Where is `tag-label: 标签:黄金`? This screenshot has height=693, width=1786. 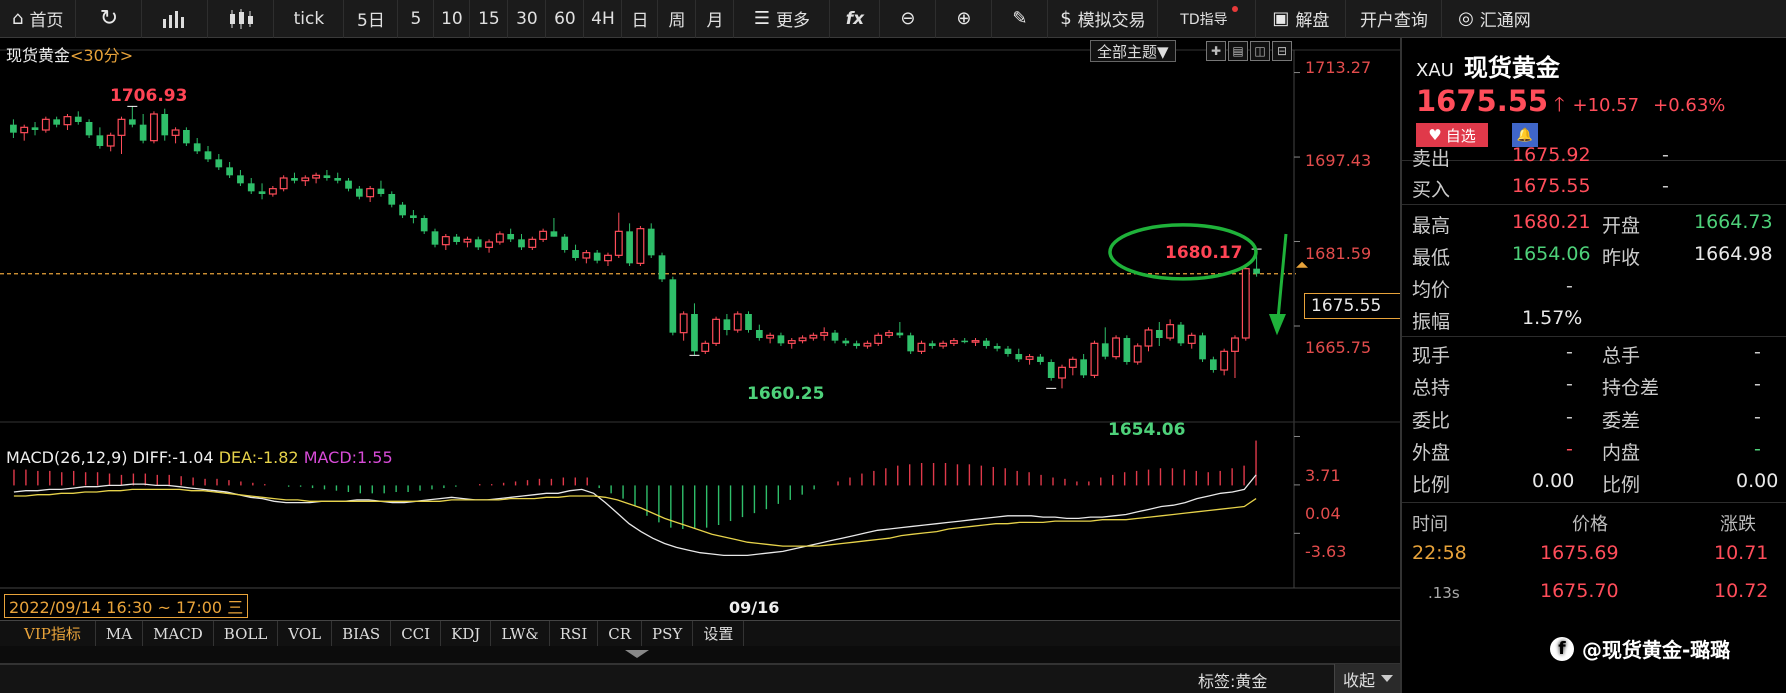 tag-label: 标签:黄金 is located at coordinates (1233, 681).